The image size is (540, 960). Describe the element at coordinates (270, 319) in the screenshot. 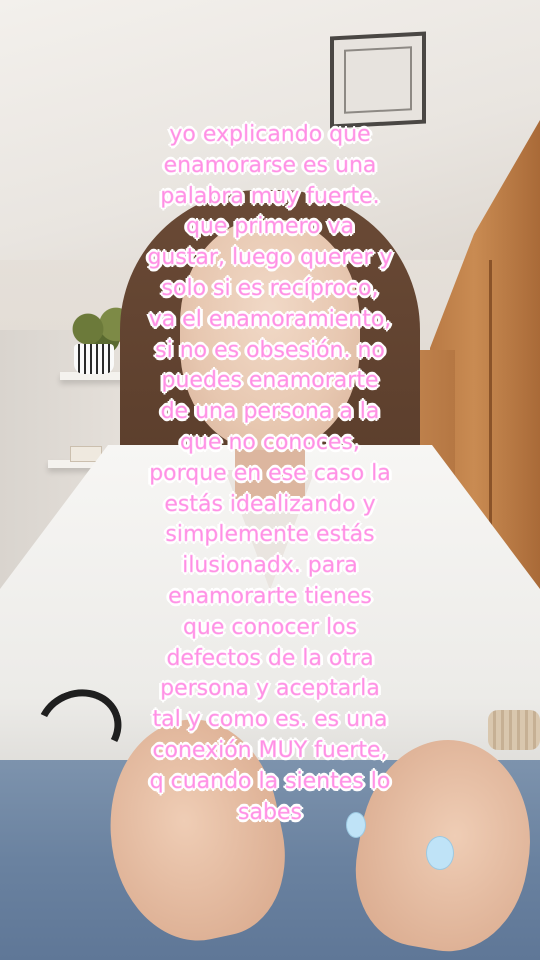

I see `caption-line: va el enamoramiento,` at that location.